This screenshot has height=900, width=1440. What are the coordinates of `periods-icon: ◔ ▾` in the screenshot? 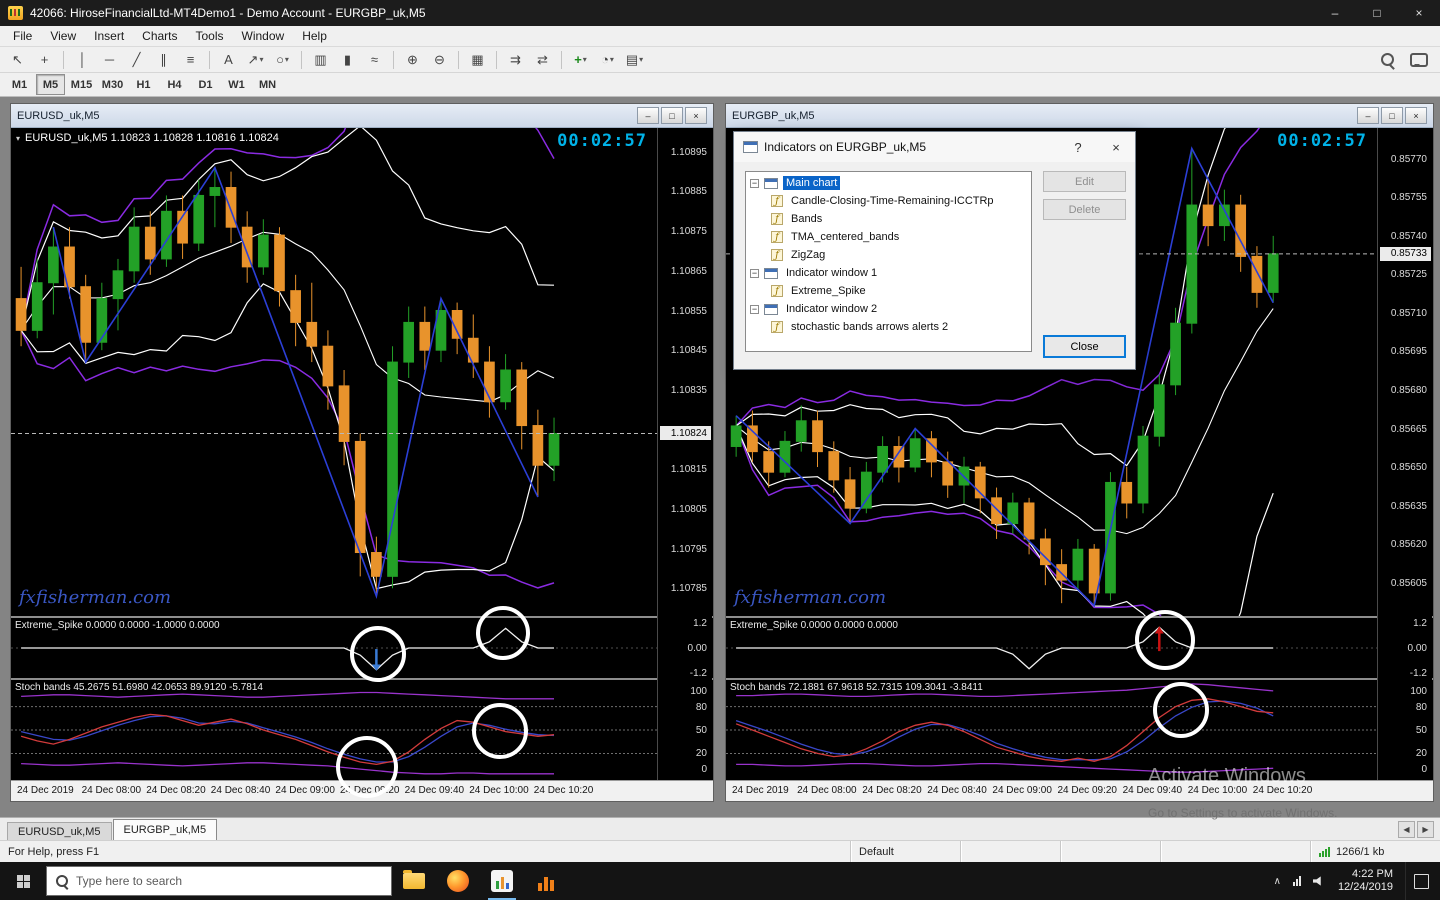 It's located at (607, 59).